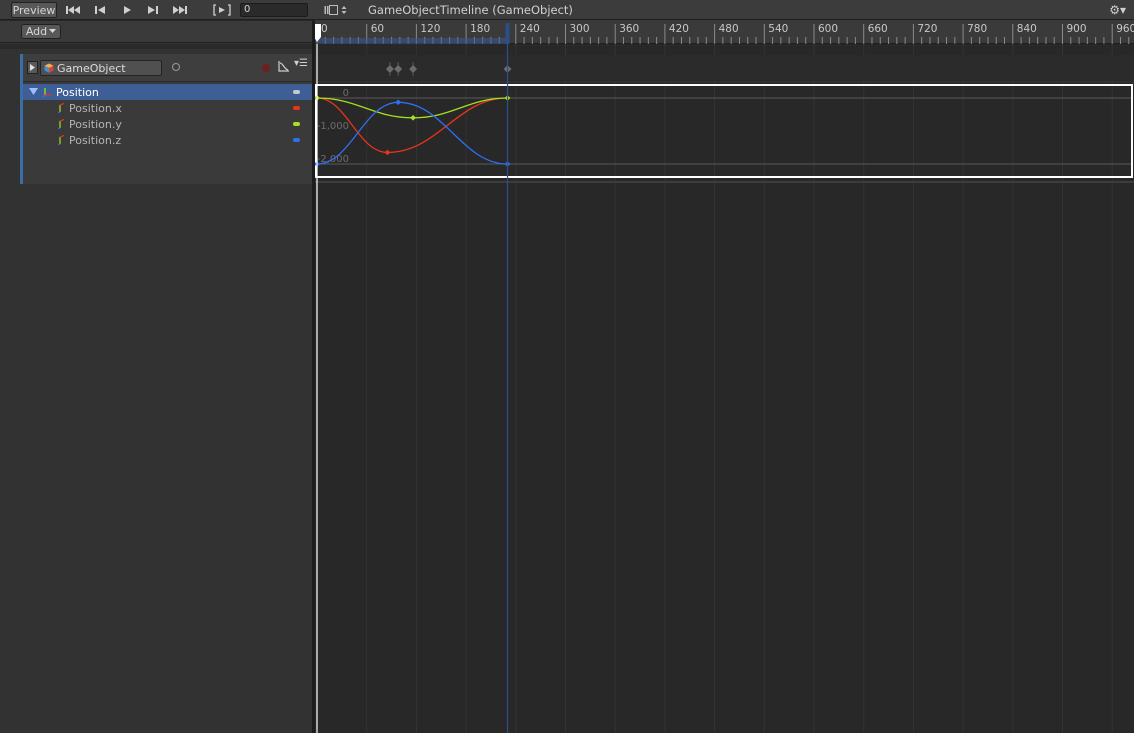 The image size is (1134, 733). I want to click on play-range-icon, so click(222, 10).